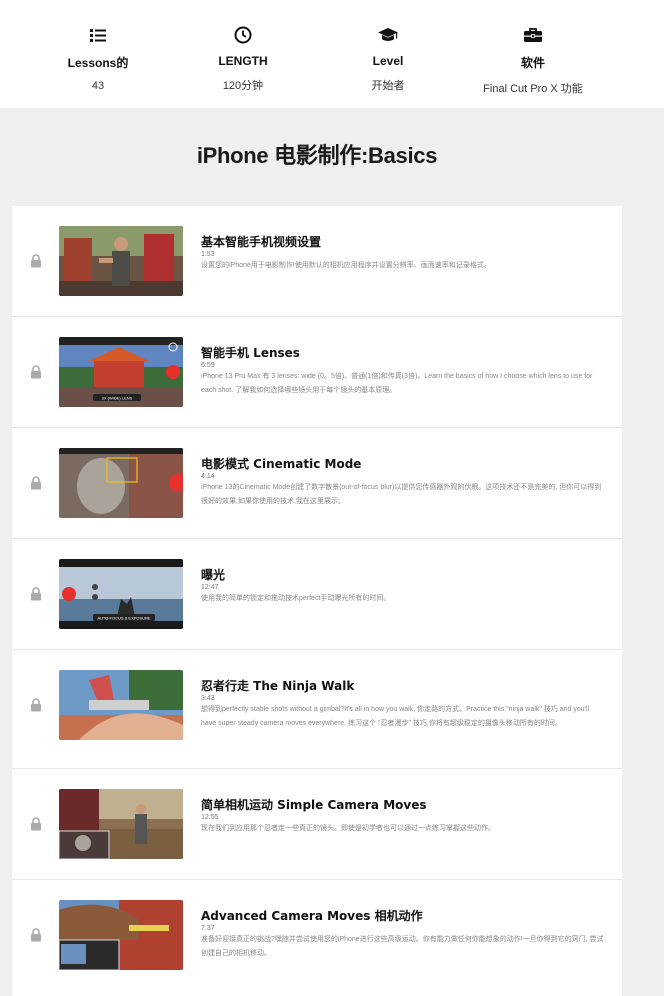  I want to click on lesson-title: 电影模式 Cinematic Mode, so click(281, 463).